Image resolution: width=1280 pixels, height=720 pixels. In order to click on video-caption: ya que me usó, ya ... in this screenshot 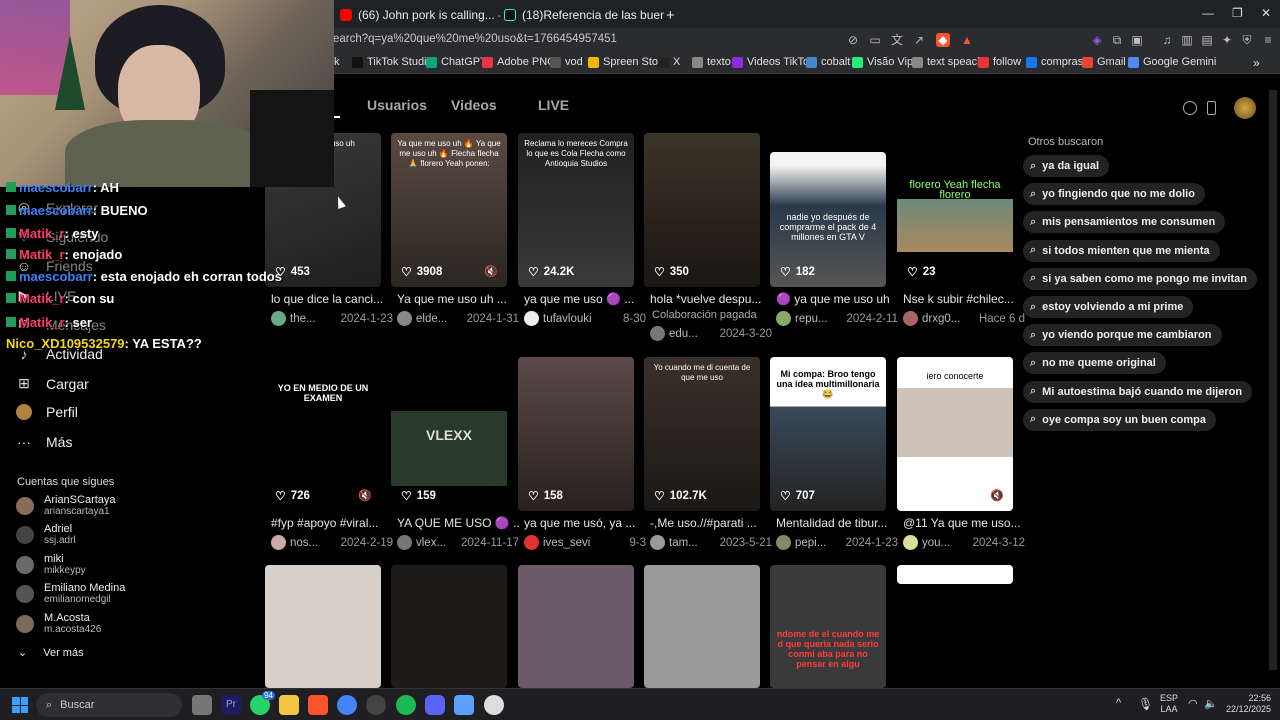, I will do `click(585, 523)`.